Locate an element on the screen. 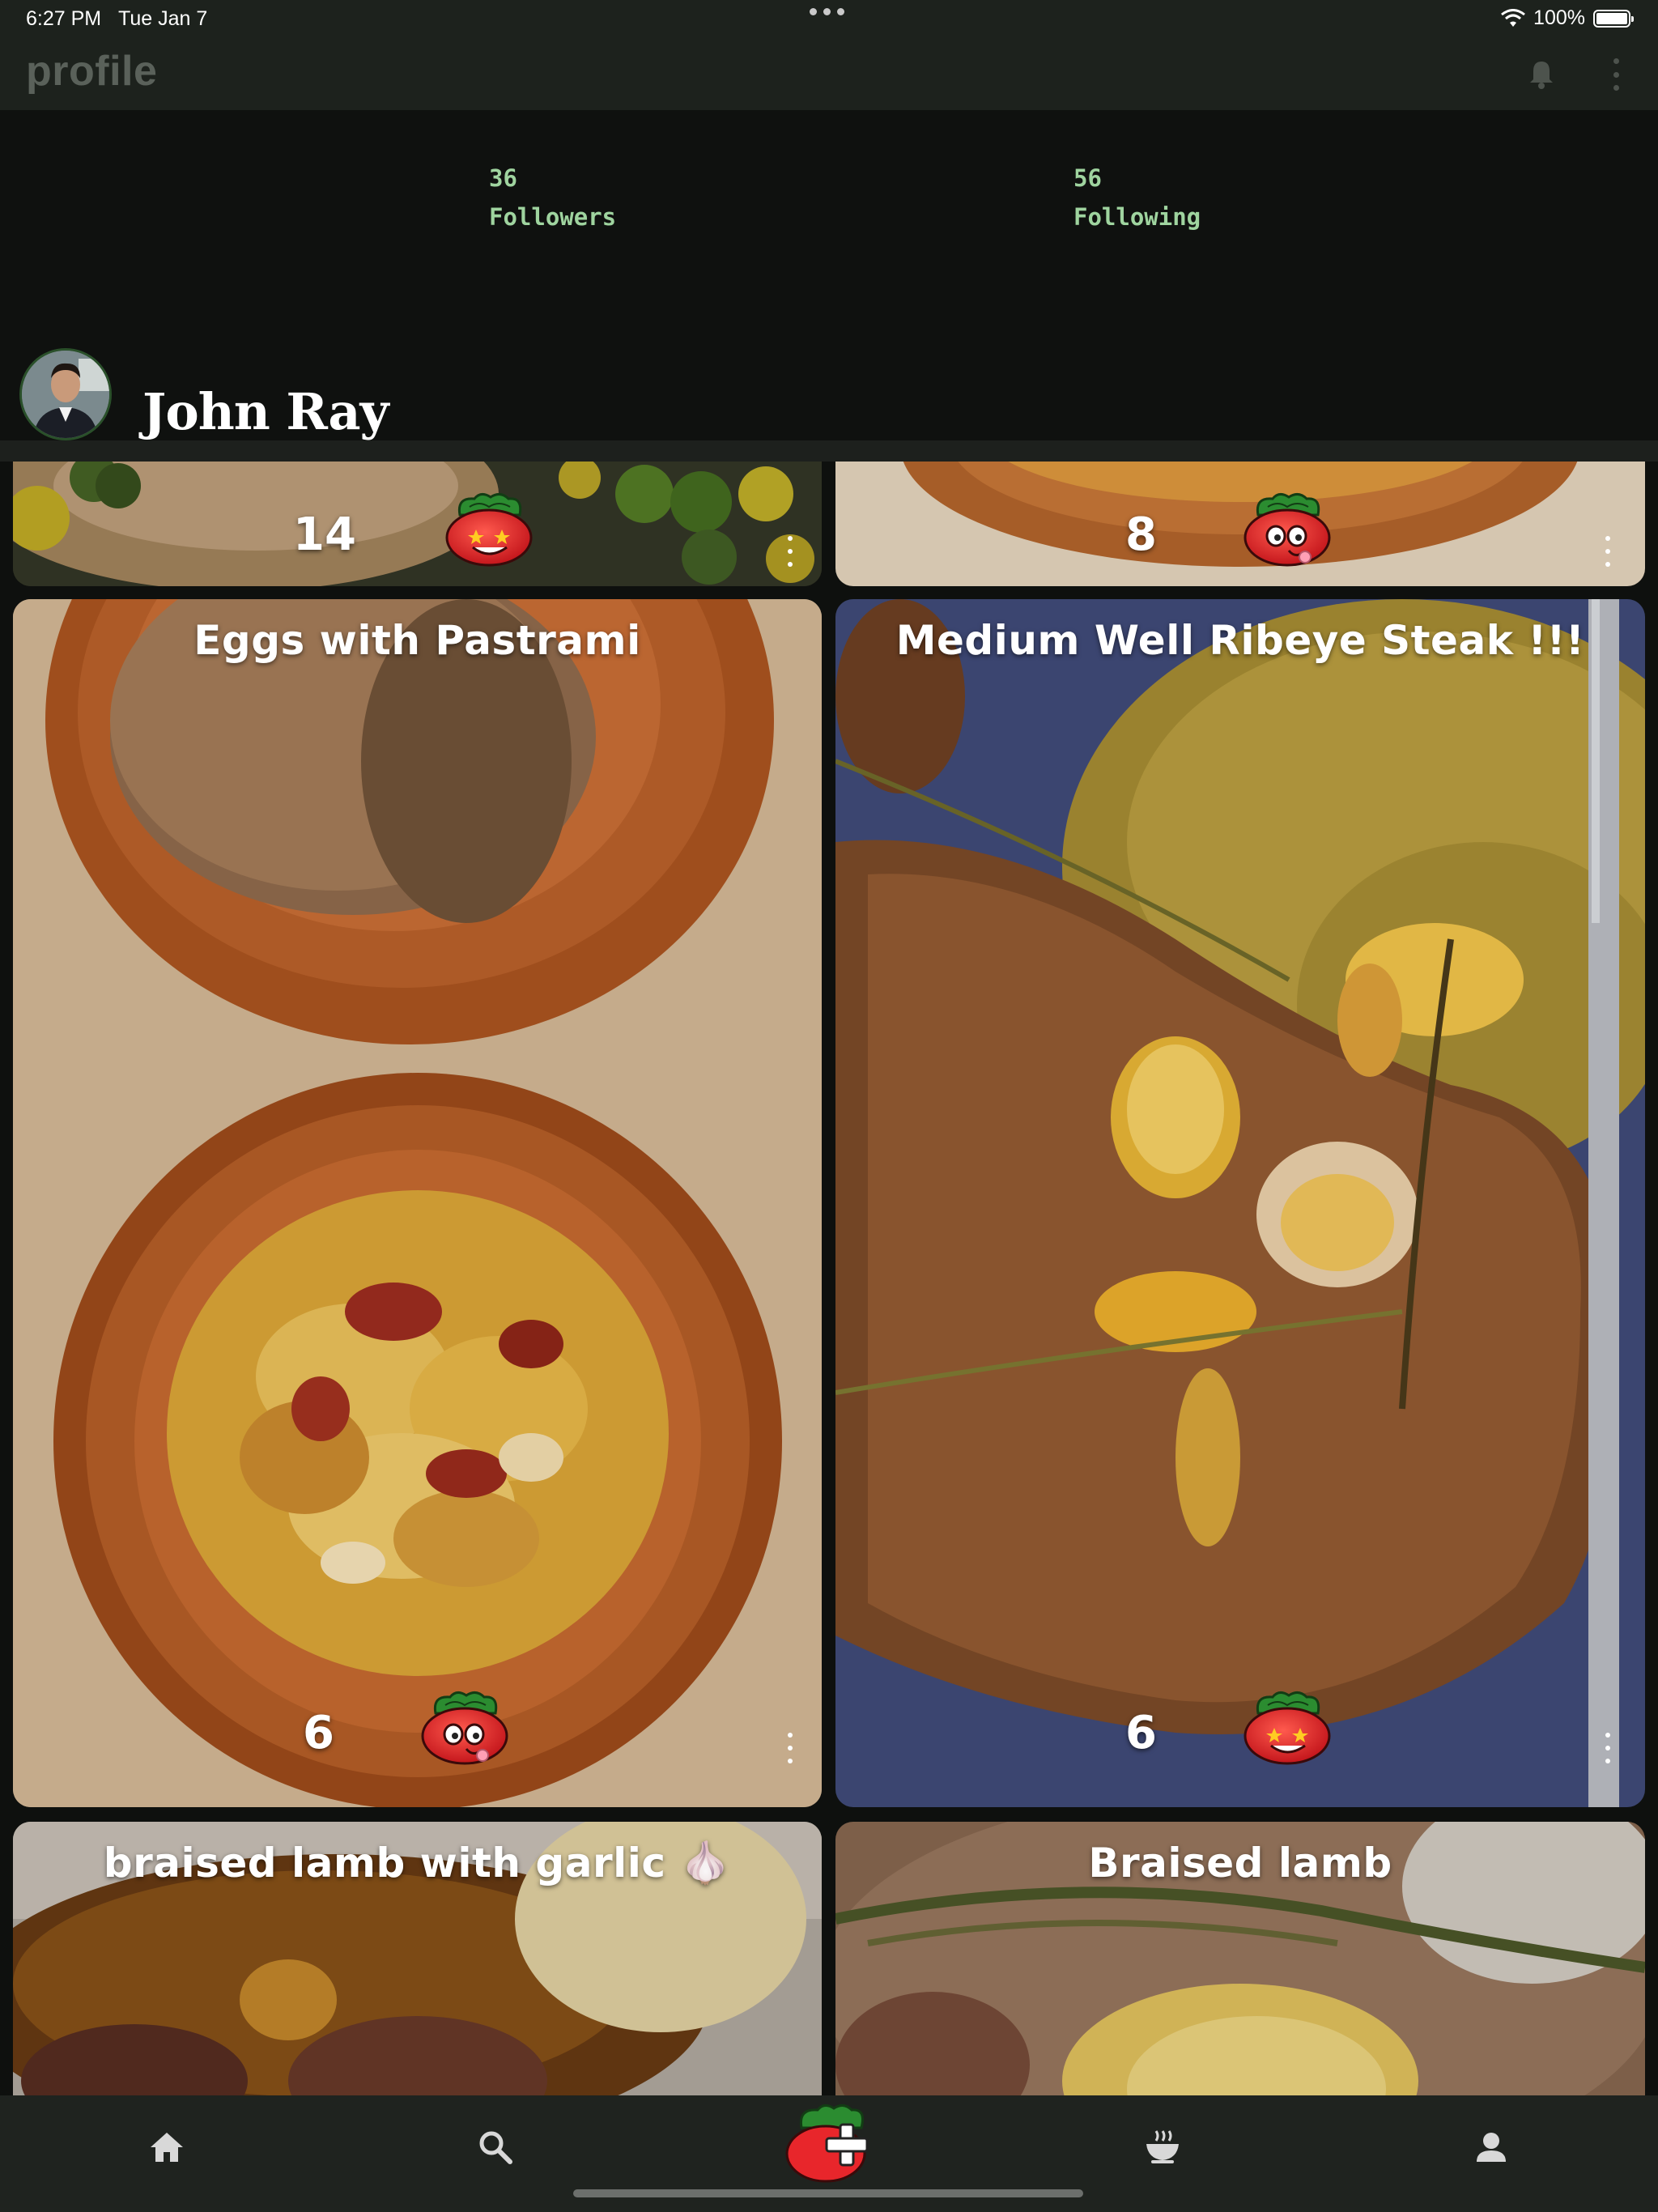  add-post-icon is located at coordinates (829, 2144).